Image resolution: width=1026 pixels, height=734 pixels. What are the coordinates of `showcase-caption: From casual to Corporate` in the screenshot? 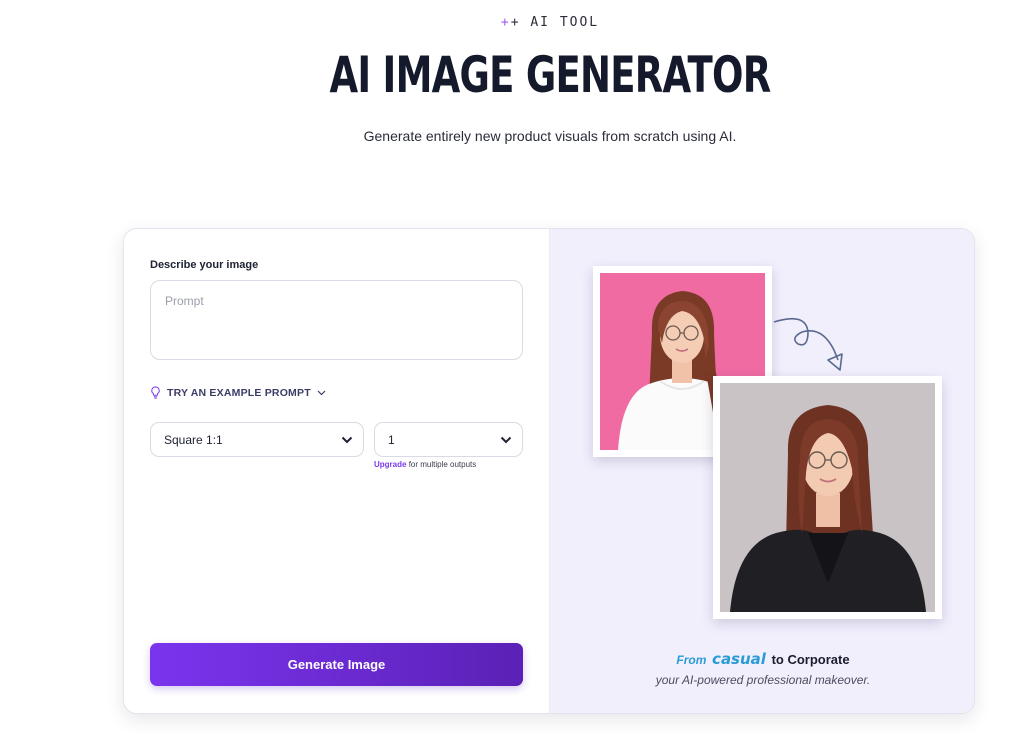 It's located at (762, 659).